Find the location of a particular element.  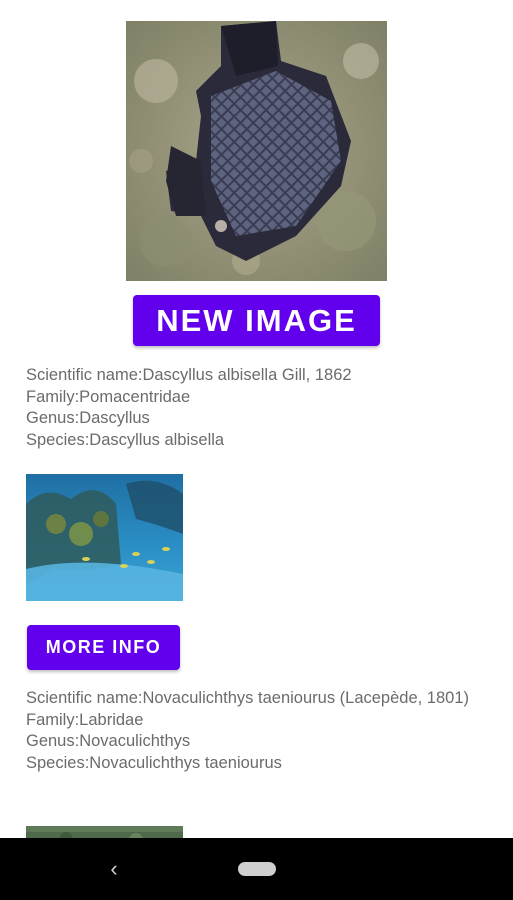

back-icon: ‹ is located at coordinates (114, 869).